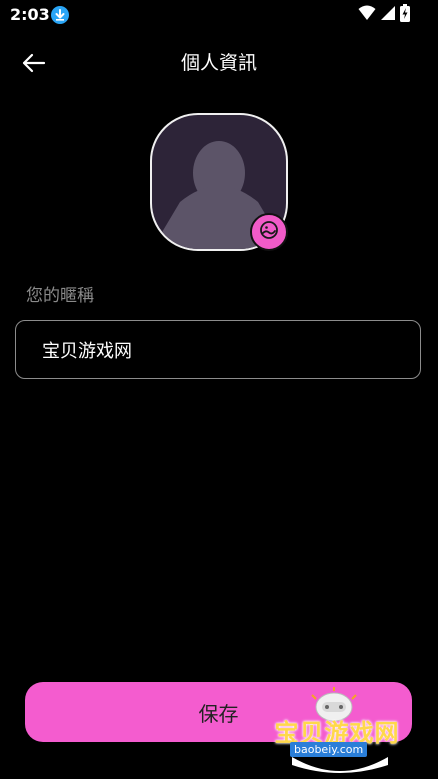 The height and width of the screenshot is (779, 438). Describe the element at coordinates (218, 713) in the screenshot. I see `save-label: 保存` at that location.